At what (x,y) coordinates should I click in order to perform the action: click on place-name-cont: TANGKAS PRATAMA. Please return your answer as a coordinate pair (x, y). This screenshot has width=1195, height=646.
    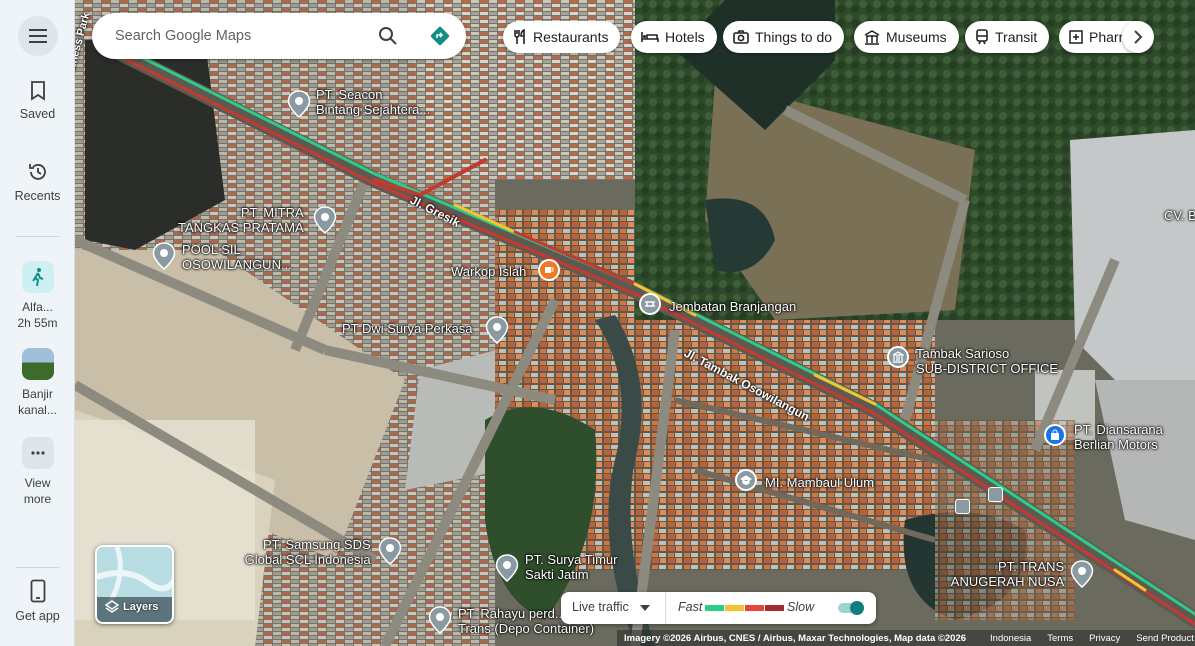
    Looking at the image, I should click on (241, 227).